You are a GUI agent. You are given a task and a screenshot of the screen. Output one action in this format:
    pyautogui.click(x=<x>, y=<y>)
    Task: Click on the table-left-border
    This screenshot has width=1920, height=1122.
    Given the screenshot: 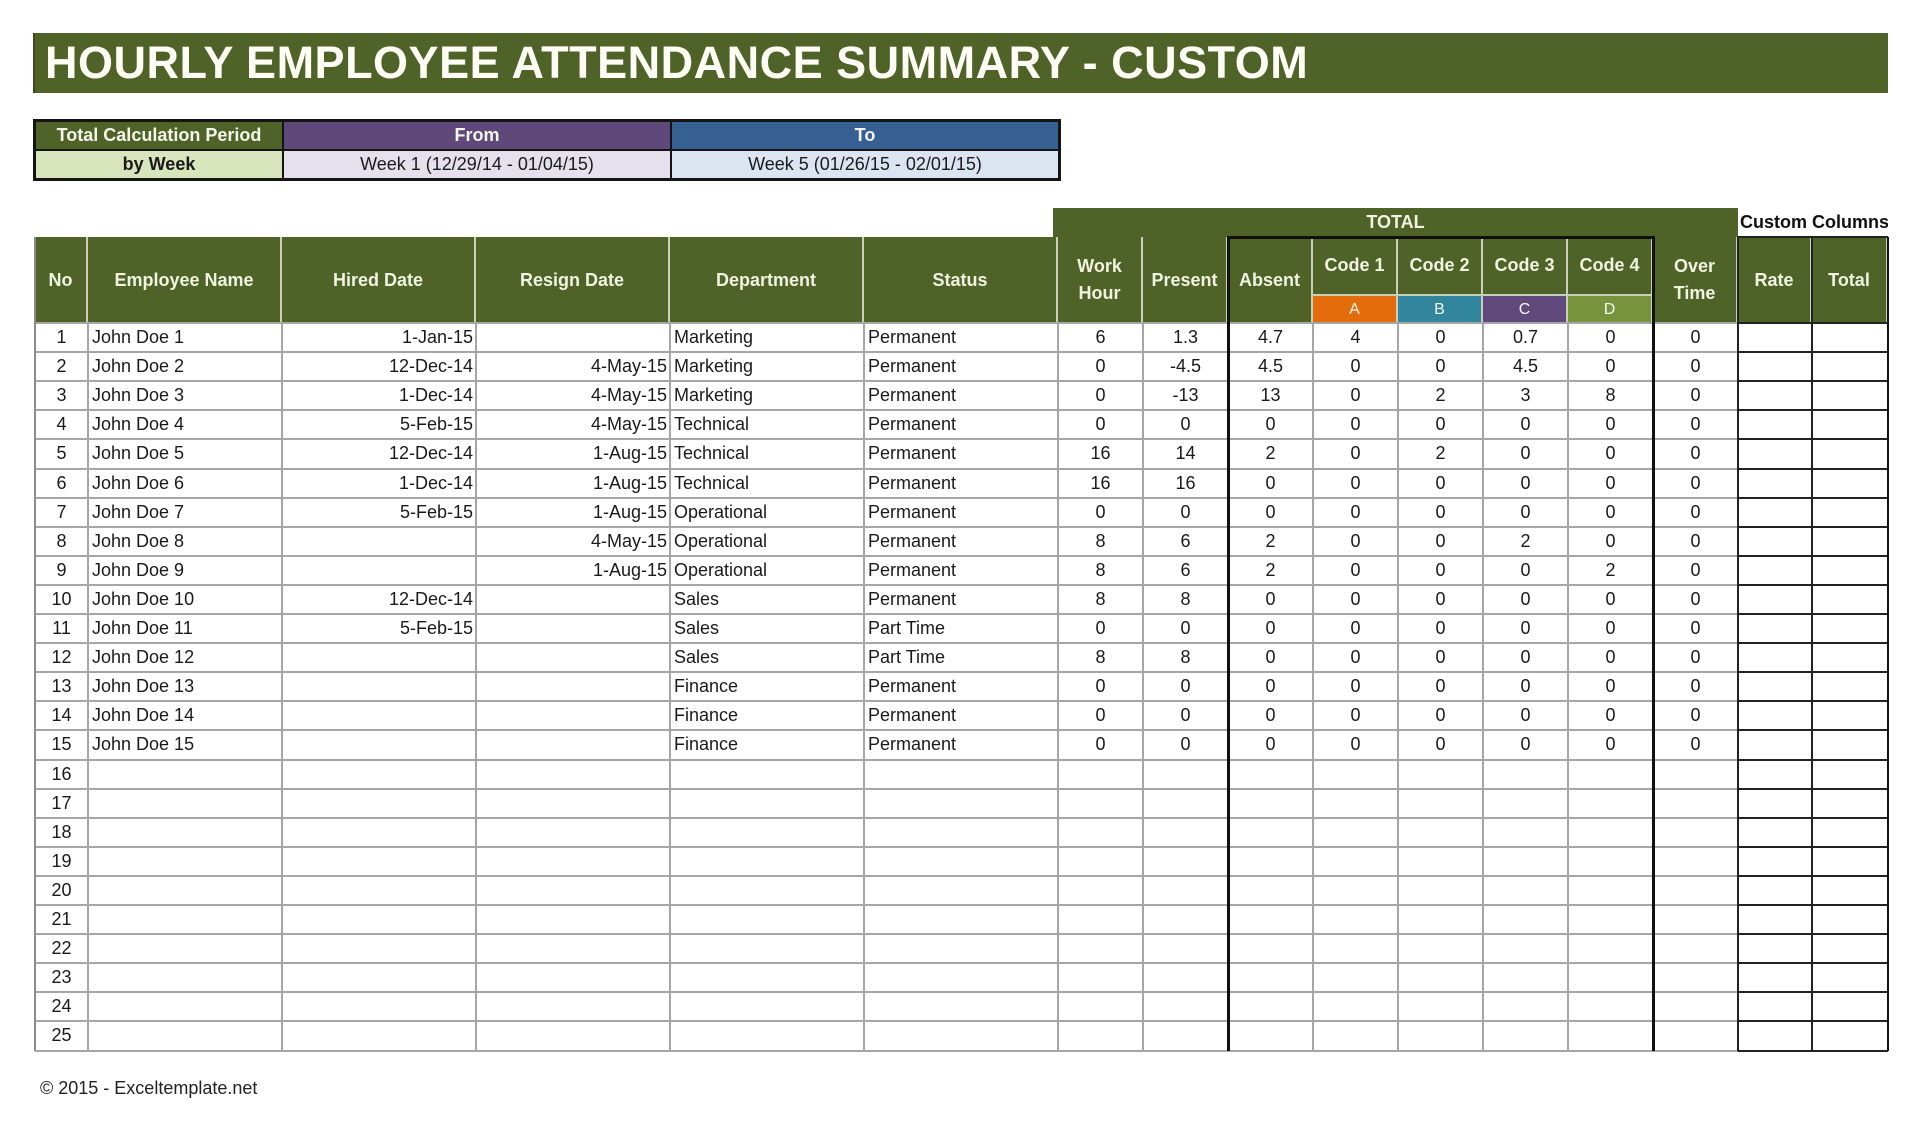 What is the action you would take?
    pyautogui.click(x=35, y=644)
    